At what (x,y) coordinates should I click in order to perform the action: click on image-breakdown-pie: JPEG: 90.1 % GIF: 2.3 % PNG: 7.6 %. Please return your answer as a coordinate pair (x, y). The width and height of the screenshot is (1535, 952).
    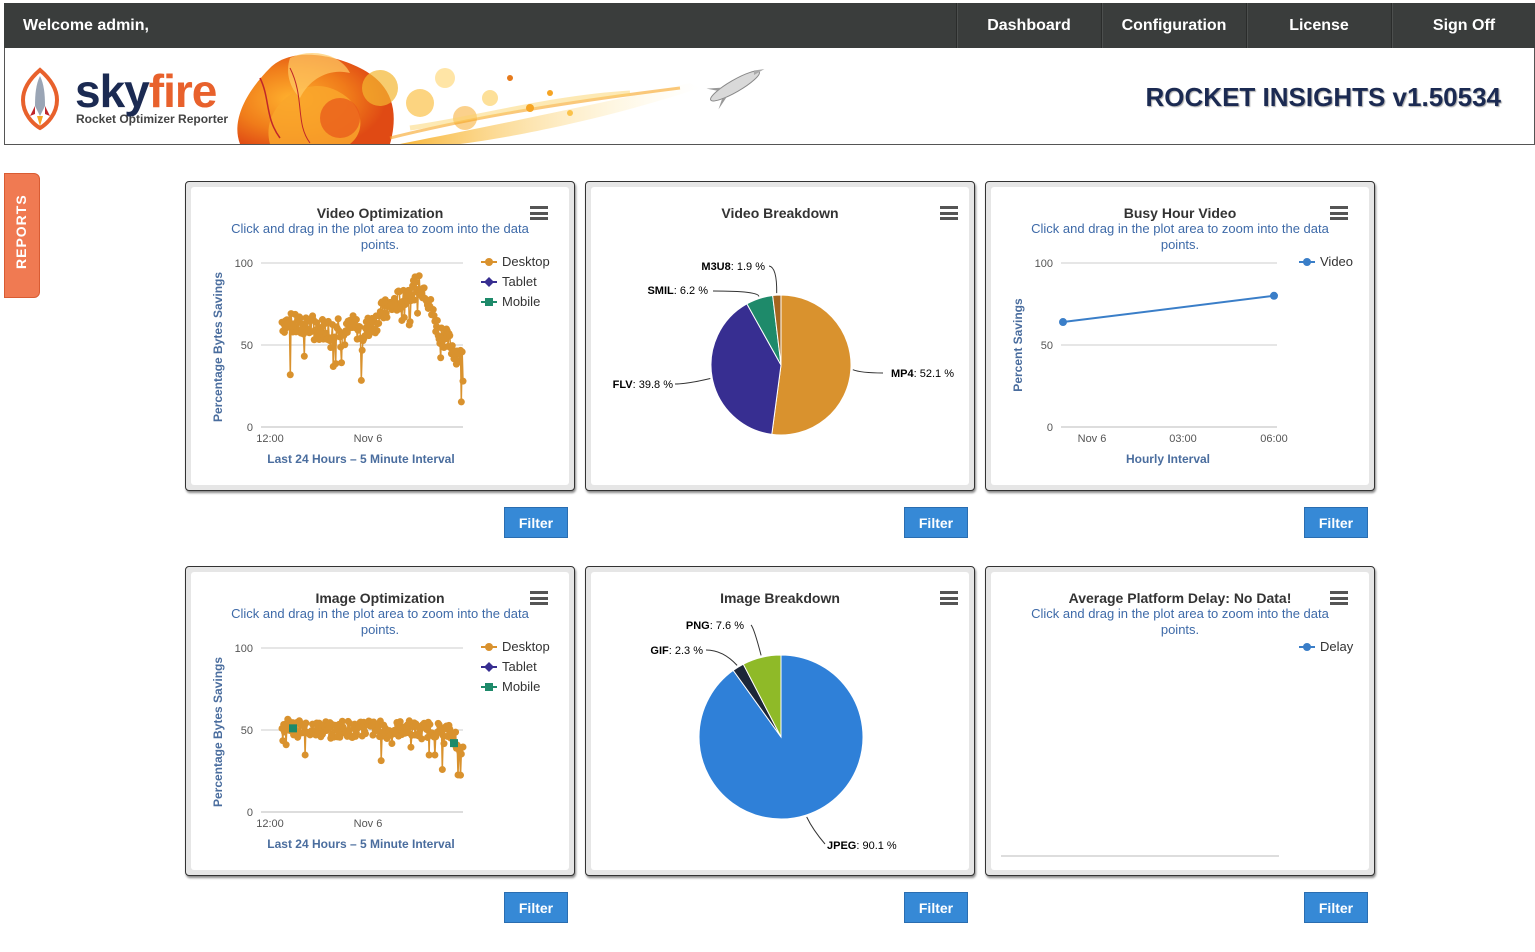
    Looking at the image, I should click on (780, 721).